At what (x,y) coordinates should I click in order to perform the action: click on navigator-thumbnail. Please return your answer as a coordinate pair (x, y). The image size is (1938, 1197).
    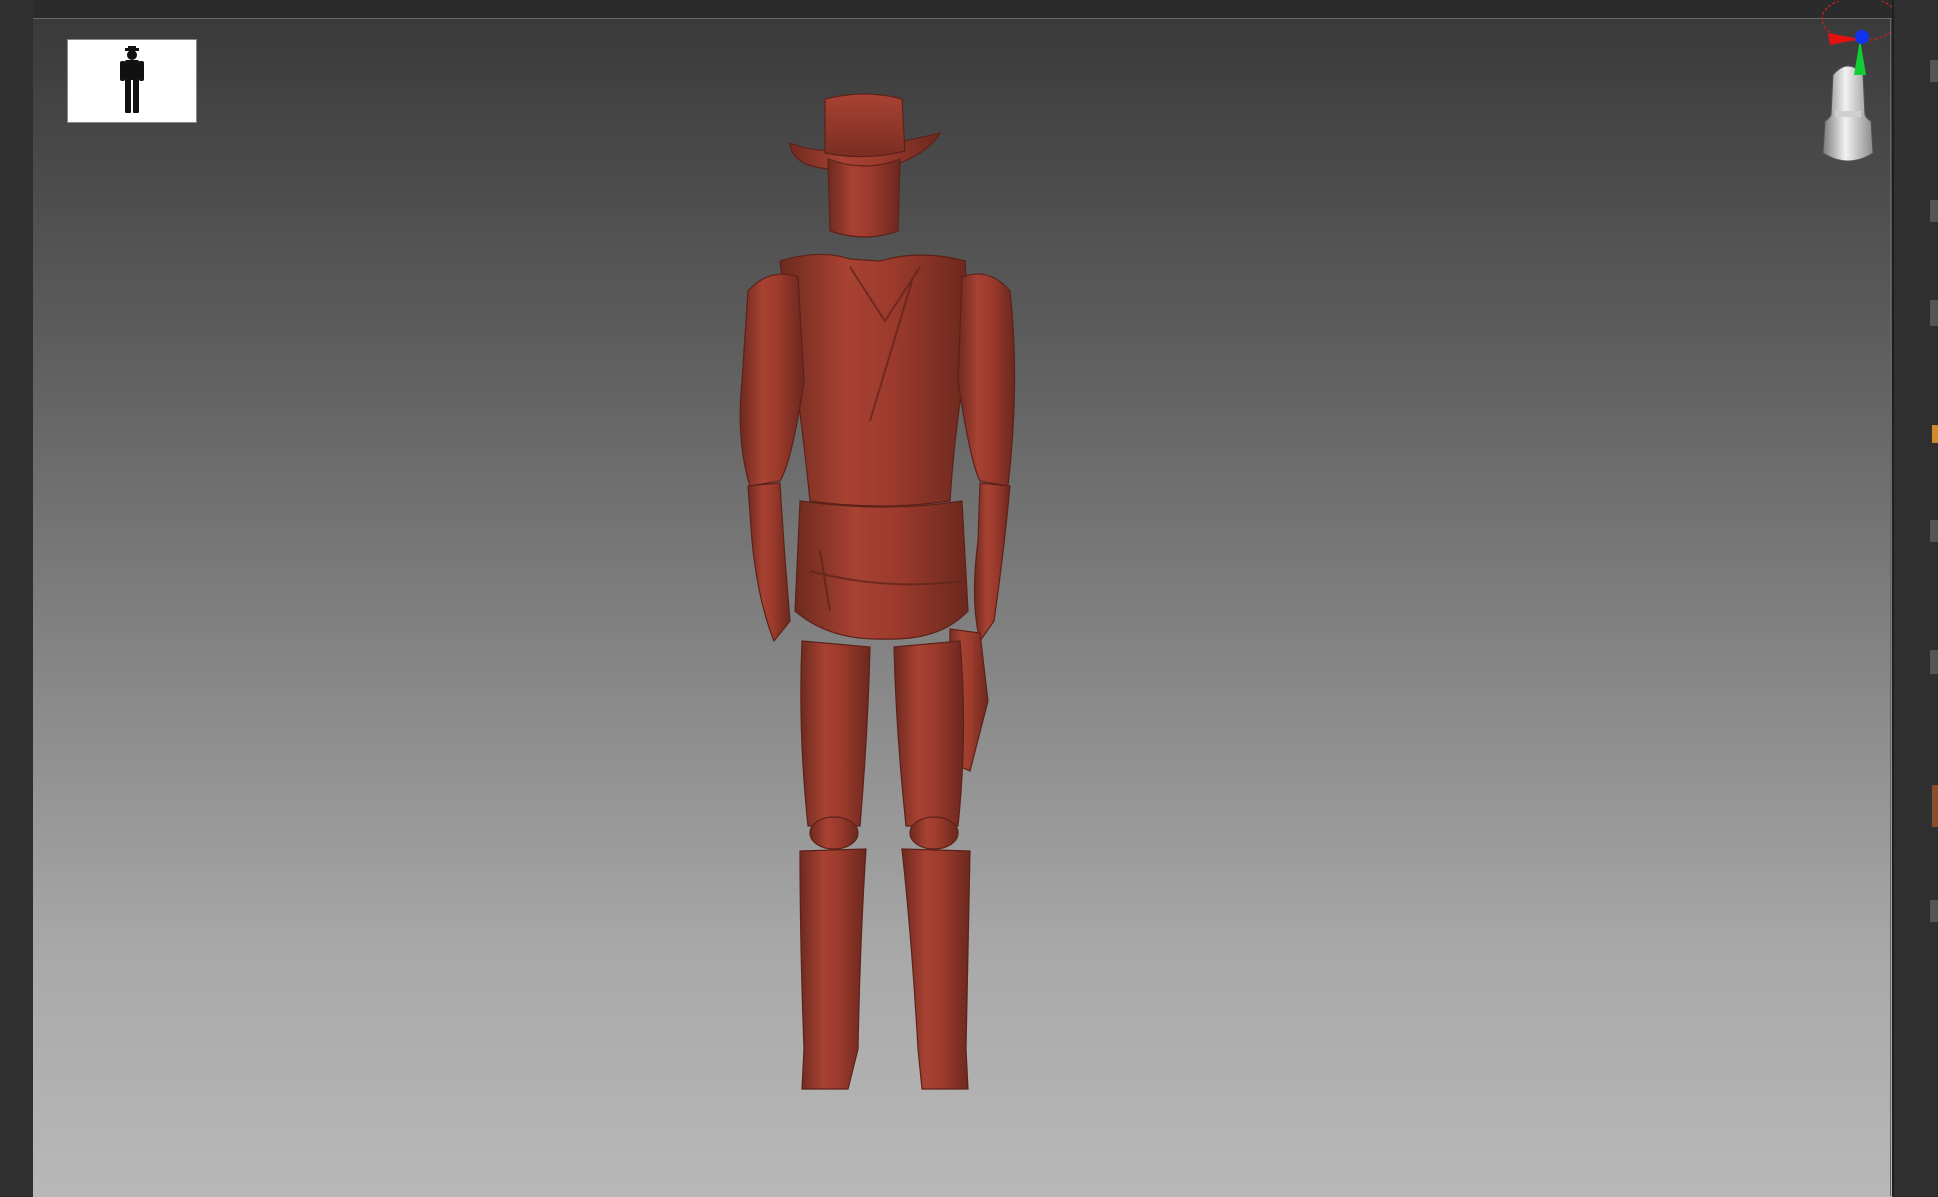
    Looking at the image, I should click on (132, 81).